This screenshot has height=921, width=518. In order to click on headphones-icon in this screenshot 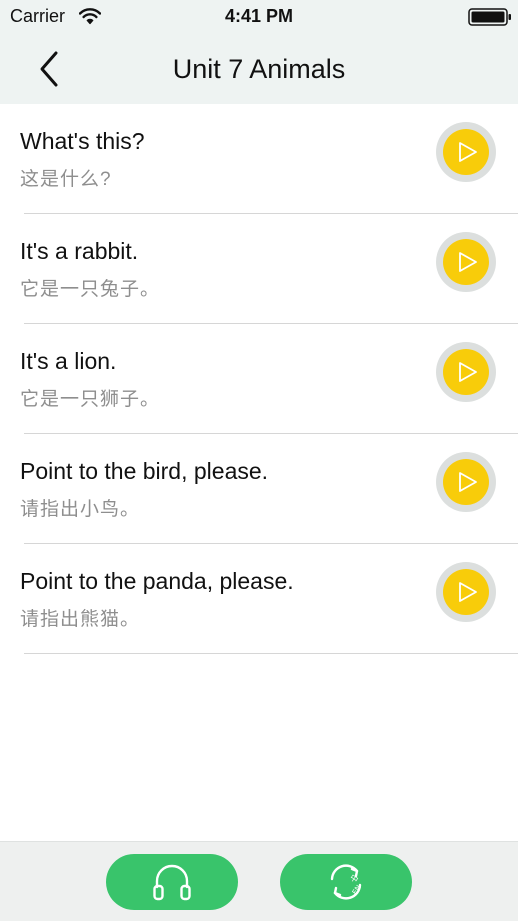, I will do `click(172, 882)`.